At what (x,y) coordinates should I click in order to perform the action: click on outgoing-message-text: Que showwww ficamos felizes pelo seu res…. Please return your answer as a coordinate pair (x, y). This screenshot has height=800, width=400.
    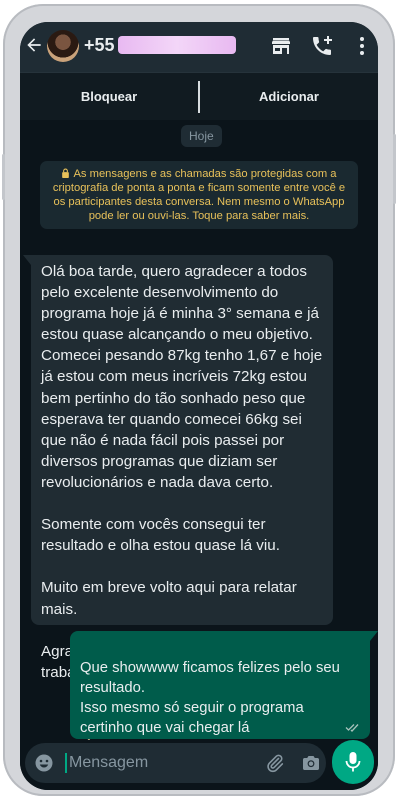
    Looking at the image, I should click on (210, 698).